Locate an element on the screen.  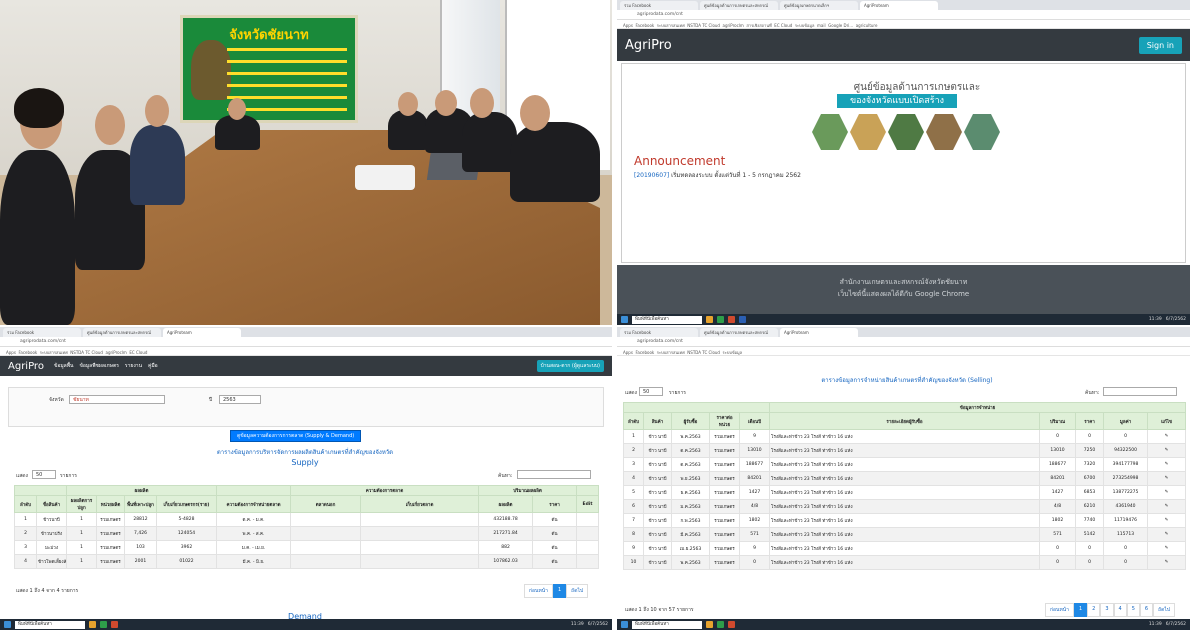
bookmark: mail is located at coordinates (821, 25).